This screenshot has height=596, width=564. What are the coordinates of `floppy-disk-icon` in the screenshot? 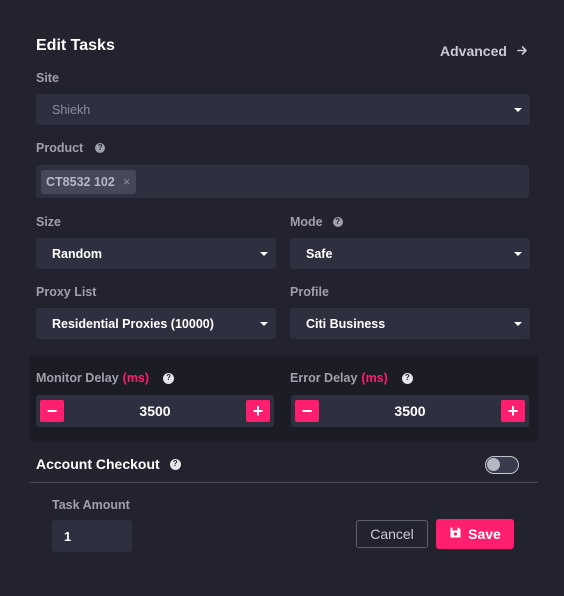 It's located at (455, 534).